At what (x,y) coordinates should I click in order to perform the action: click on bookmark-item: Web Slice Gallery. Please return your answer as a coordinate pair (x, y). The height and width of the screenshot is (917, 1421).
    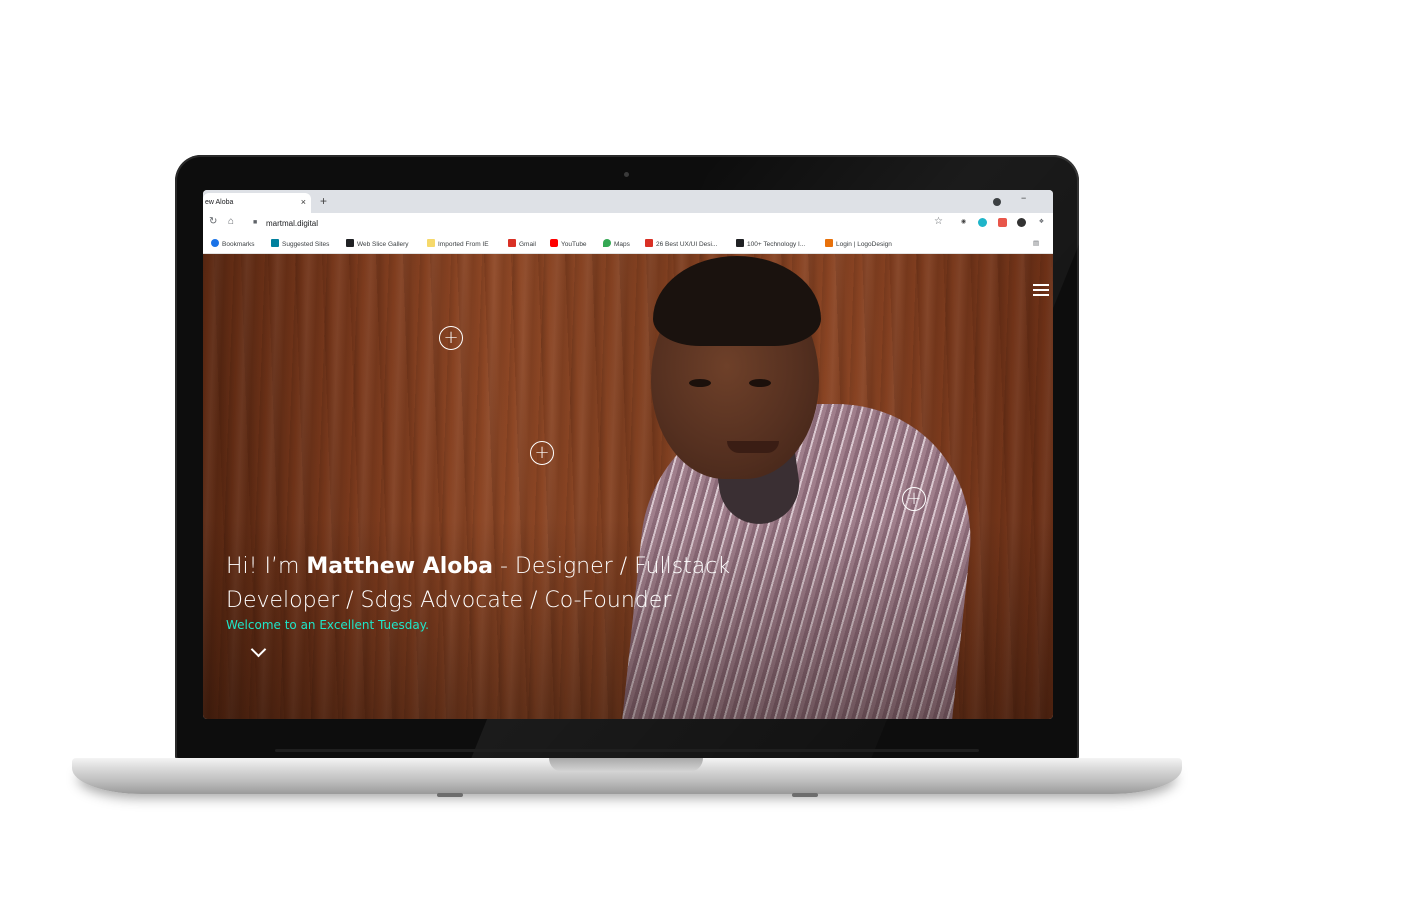
    Looking at the image, I should click on (377, 243).